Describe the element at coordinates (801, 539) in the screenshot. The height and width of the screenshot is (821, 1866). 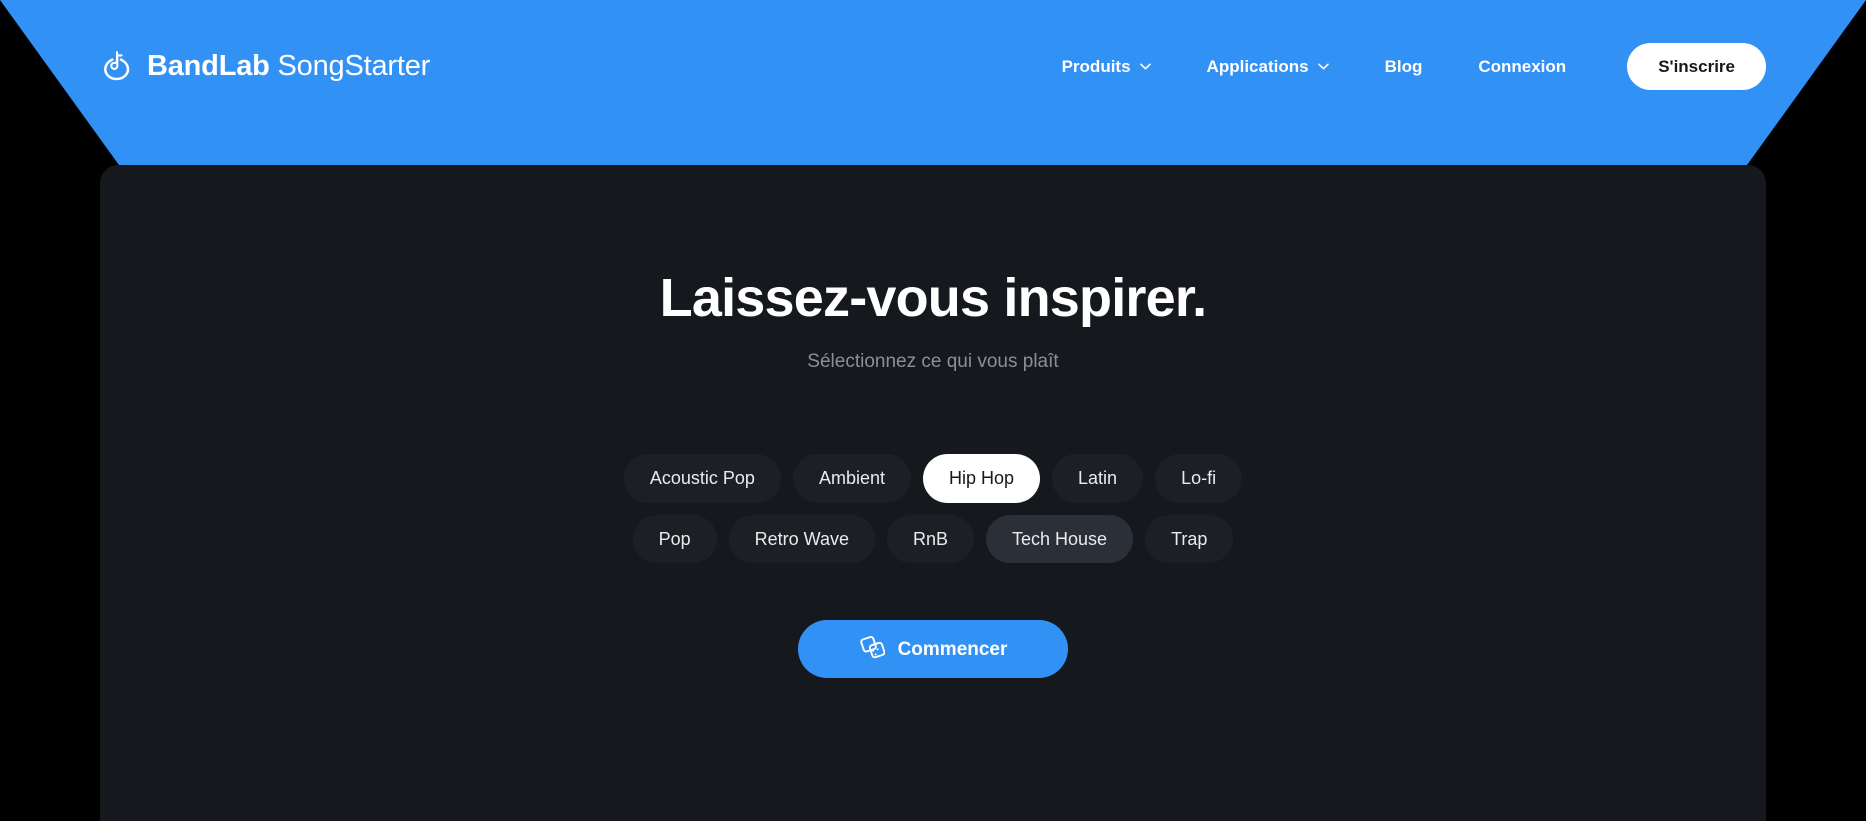
I see `genre-chip-retro-wave: Retro Wave` at that location.